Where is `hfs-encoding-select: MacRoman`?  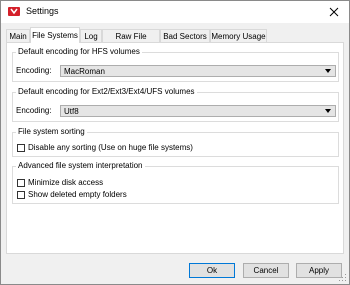 hfs-encoding-select: MacRoman is located at coordinates (198, 71).